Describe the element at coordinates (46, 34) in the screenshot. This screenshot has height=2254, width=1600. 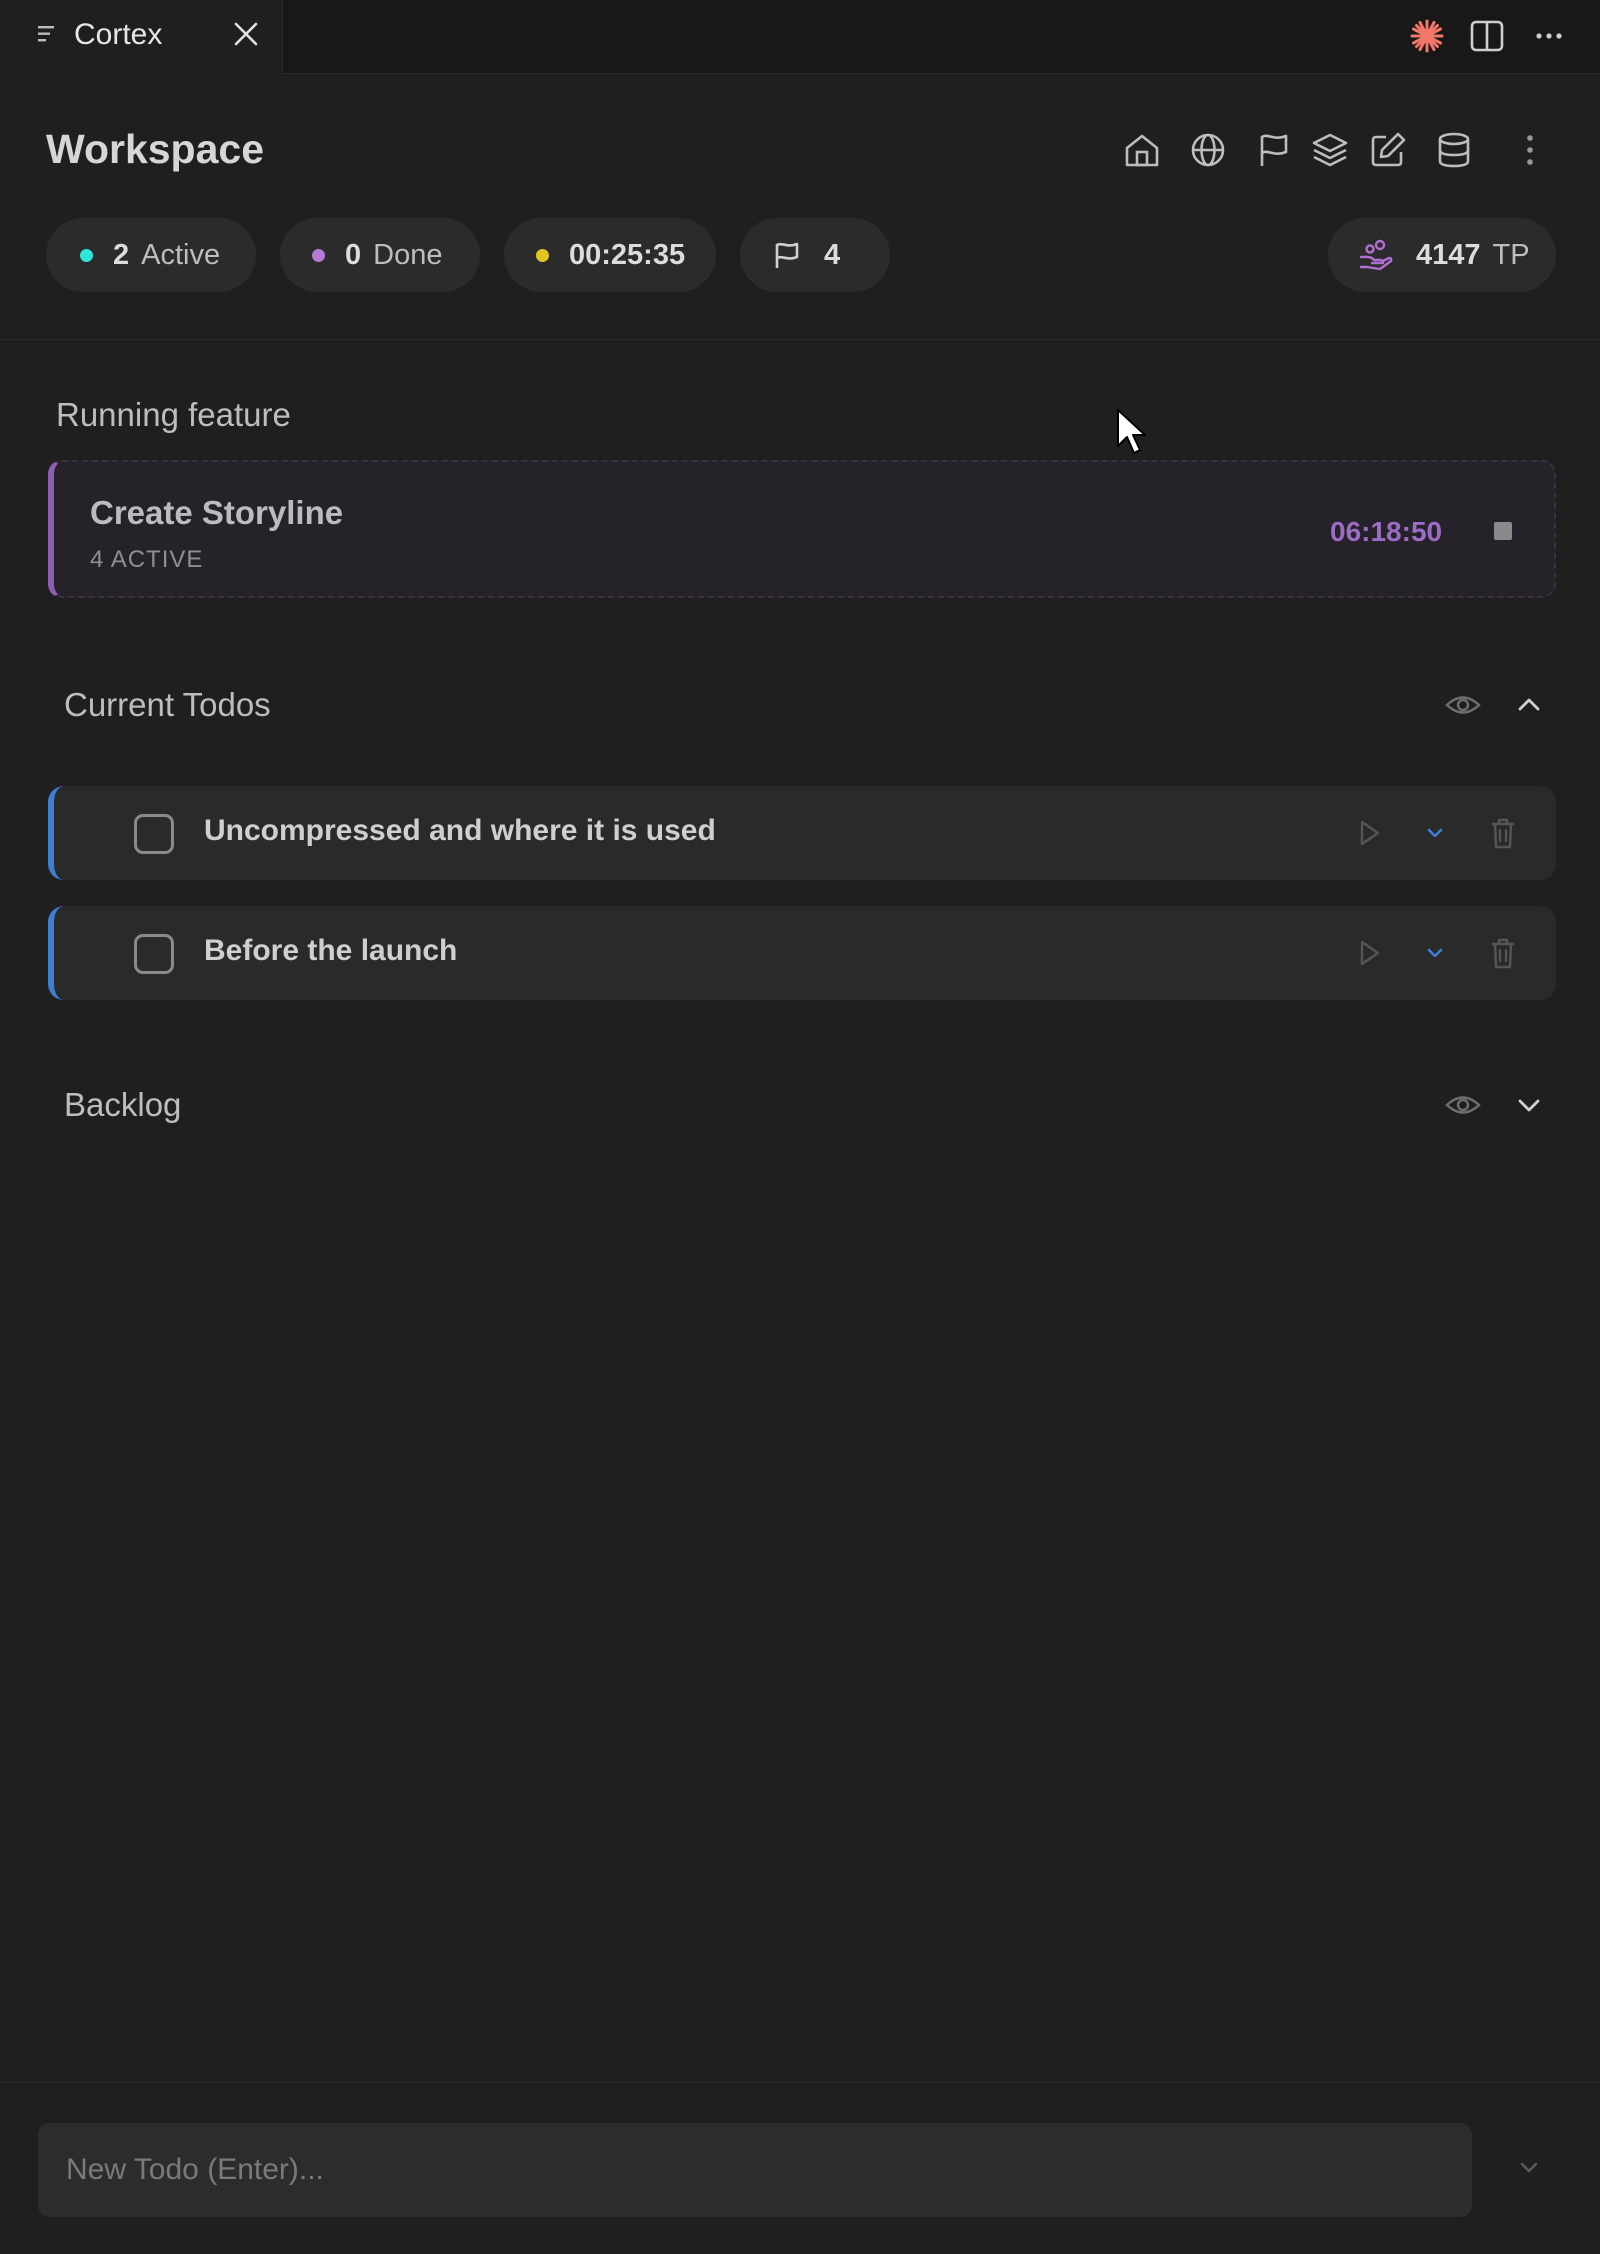
I see `menu-lines-icon` at that location.